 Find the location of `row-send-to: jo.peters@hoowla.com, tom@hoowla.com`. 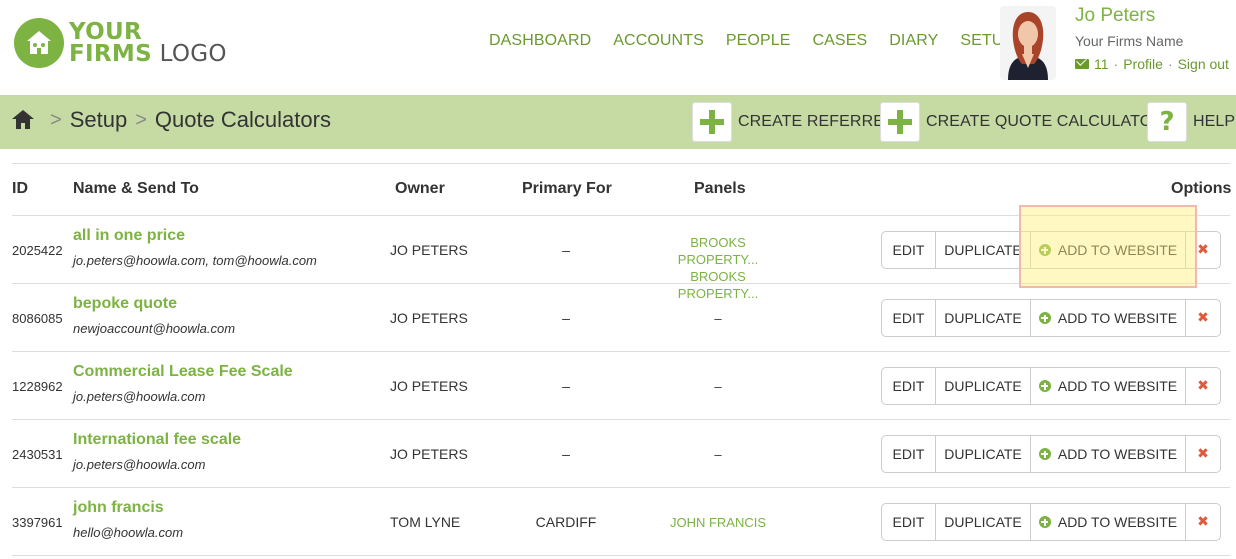

row-send-to: jo.peters@hoowla.com, tom@hoowla.com is located at coordinates (195, 260).